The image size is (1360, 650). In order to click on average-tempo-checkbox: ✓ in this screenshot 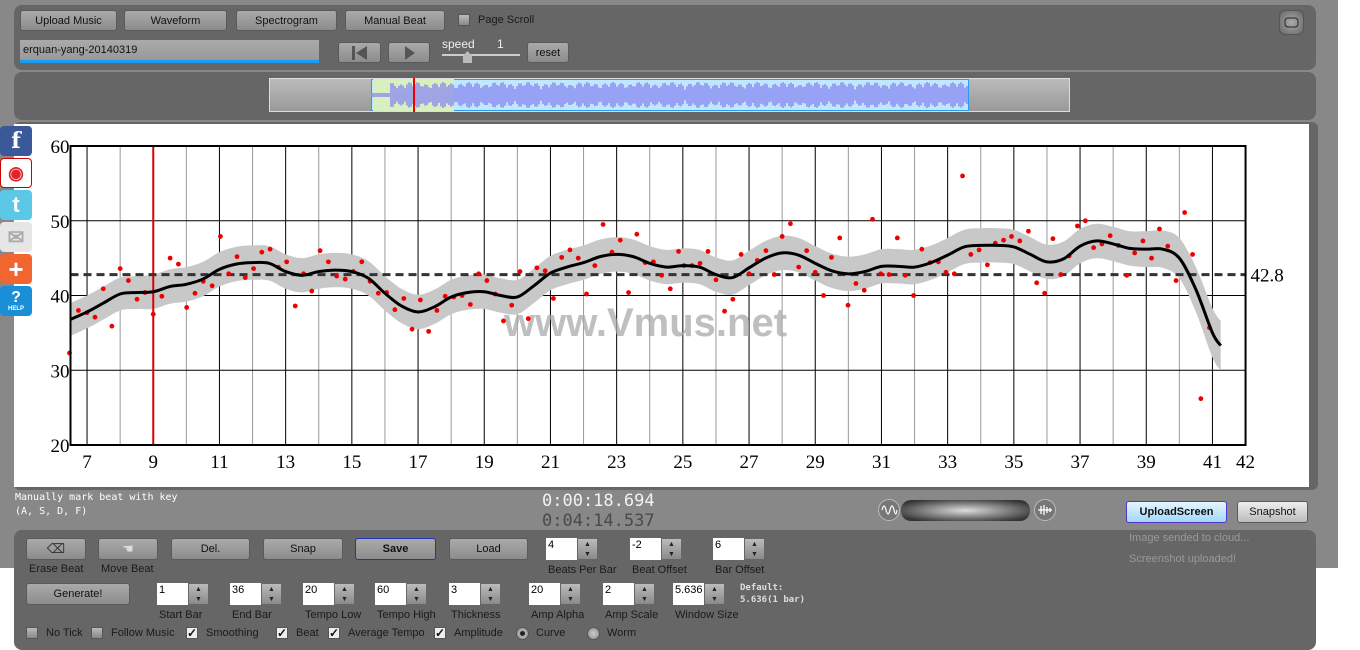, I will do `click(334, 633)`.